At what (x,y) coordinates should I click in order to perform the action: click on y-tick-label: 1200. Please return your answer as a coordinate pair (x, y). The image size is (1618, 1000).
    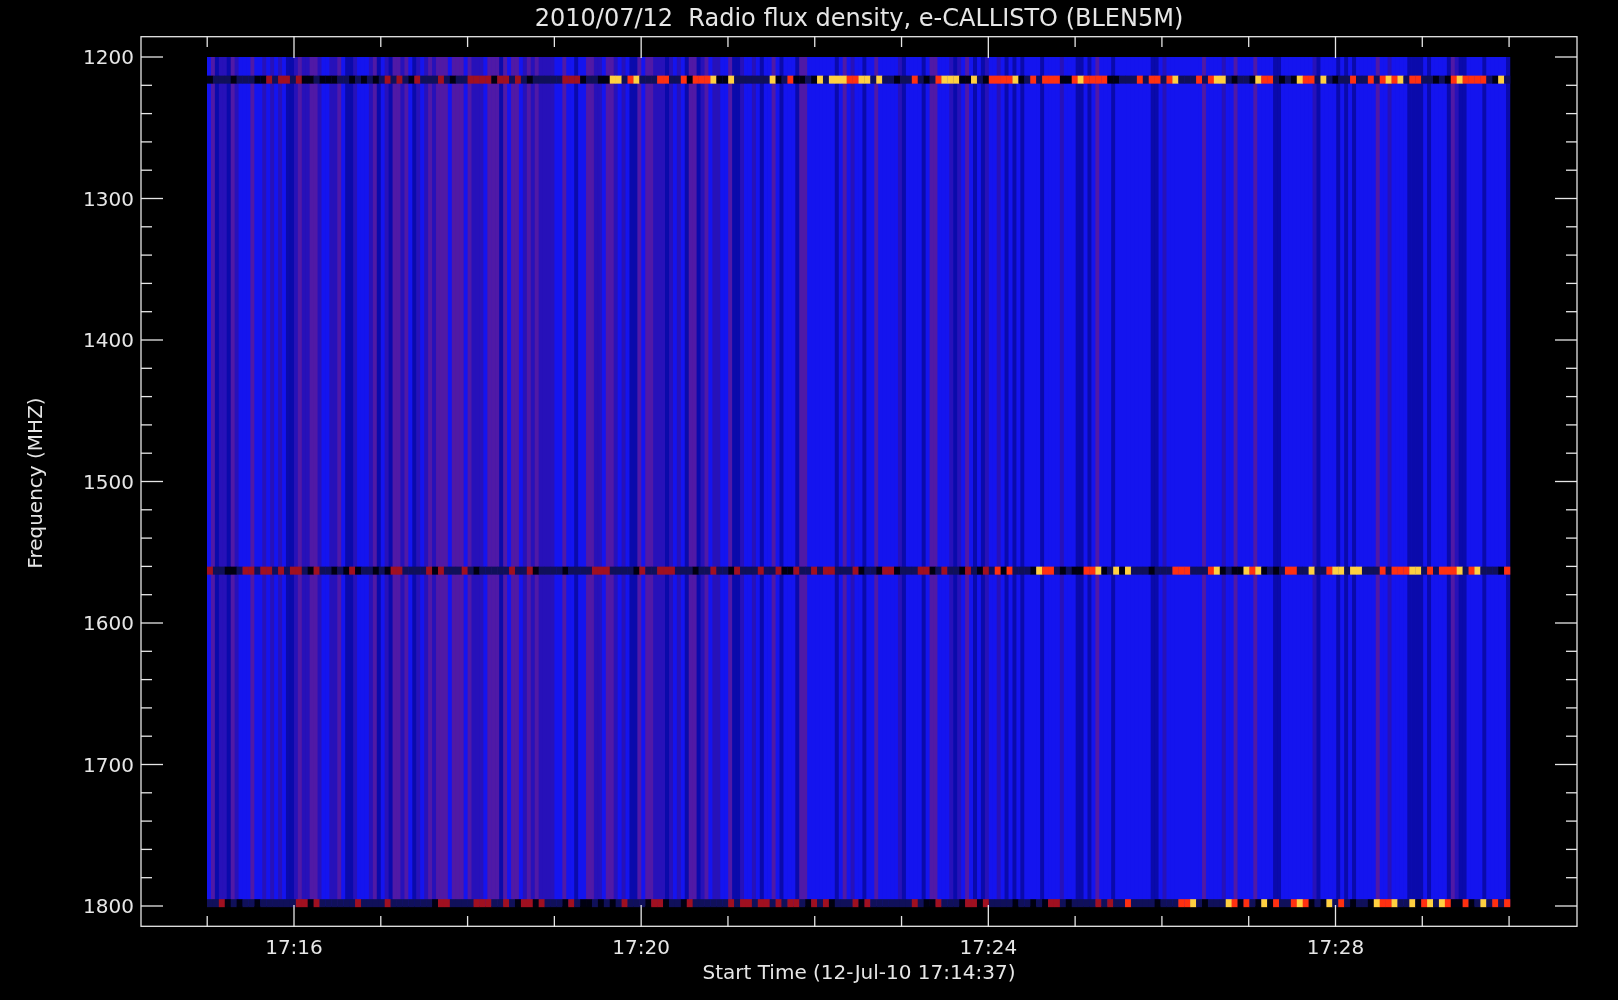
    Looking at the image, I should click on (108, 57).